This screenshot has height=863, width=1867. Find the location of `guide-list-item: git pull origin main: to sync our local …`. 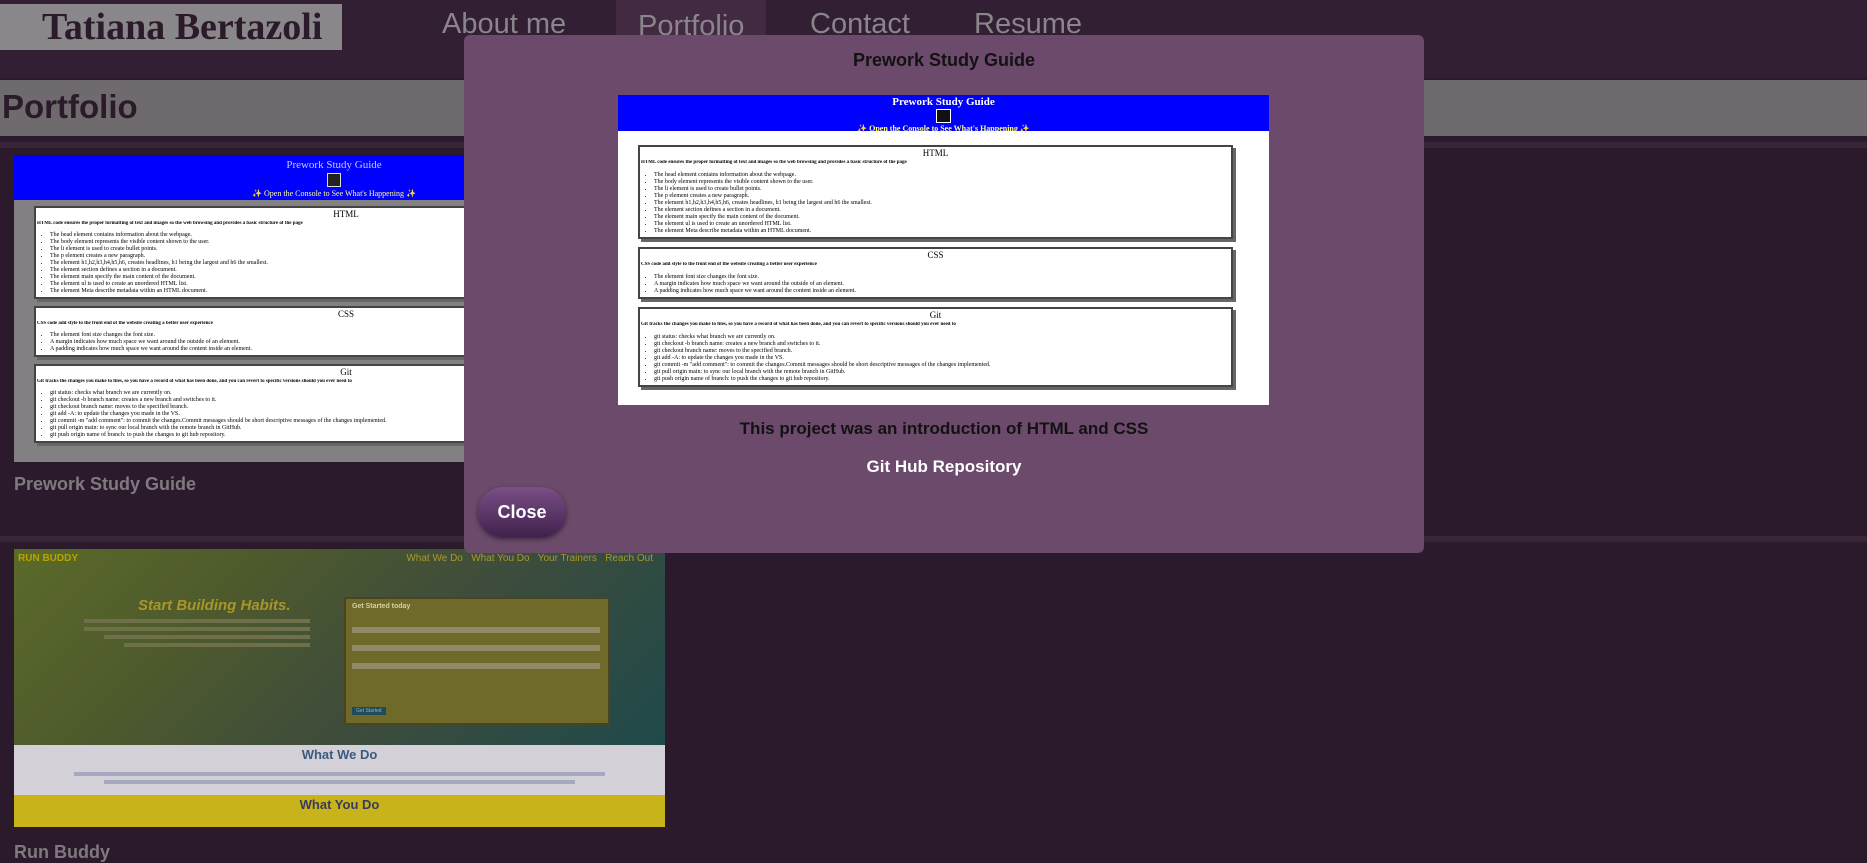

guide-list-item: git pull origin main: to sync our local … is located at coordinates (942, 372).